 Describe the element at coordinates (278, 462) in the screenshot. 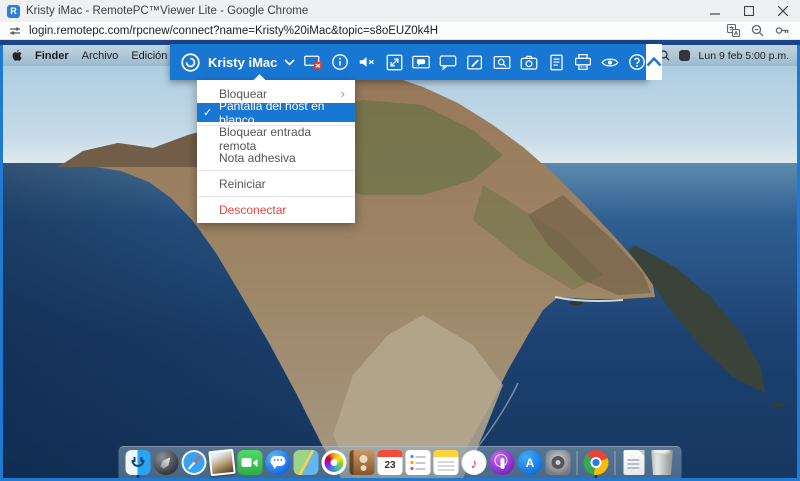

I see `dock-messages-icon: ⋯` at that location.